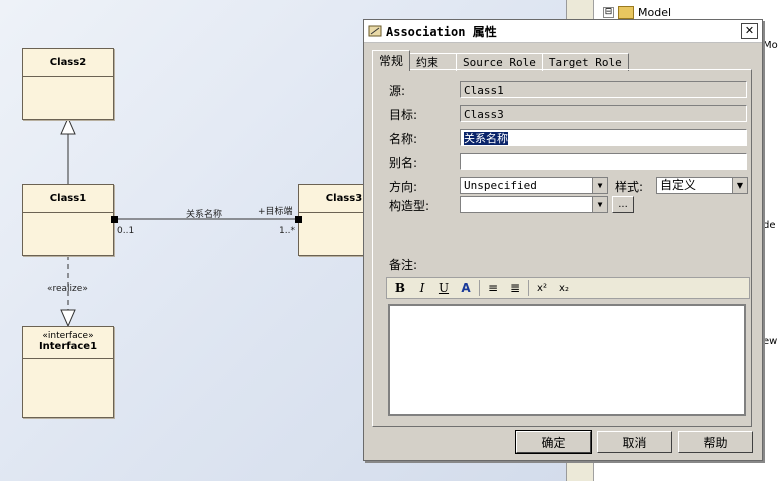 The image size is (778, 481). Describe the element at coordinates (403, 139) in the screenshot. I see `name-label: 名称:` at that location.